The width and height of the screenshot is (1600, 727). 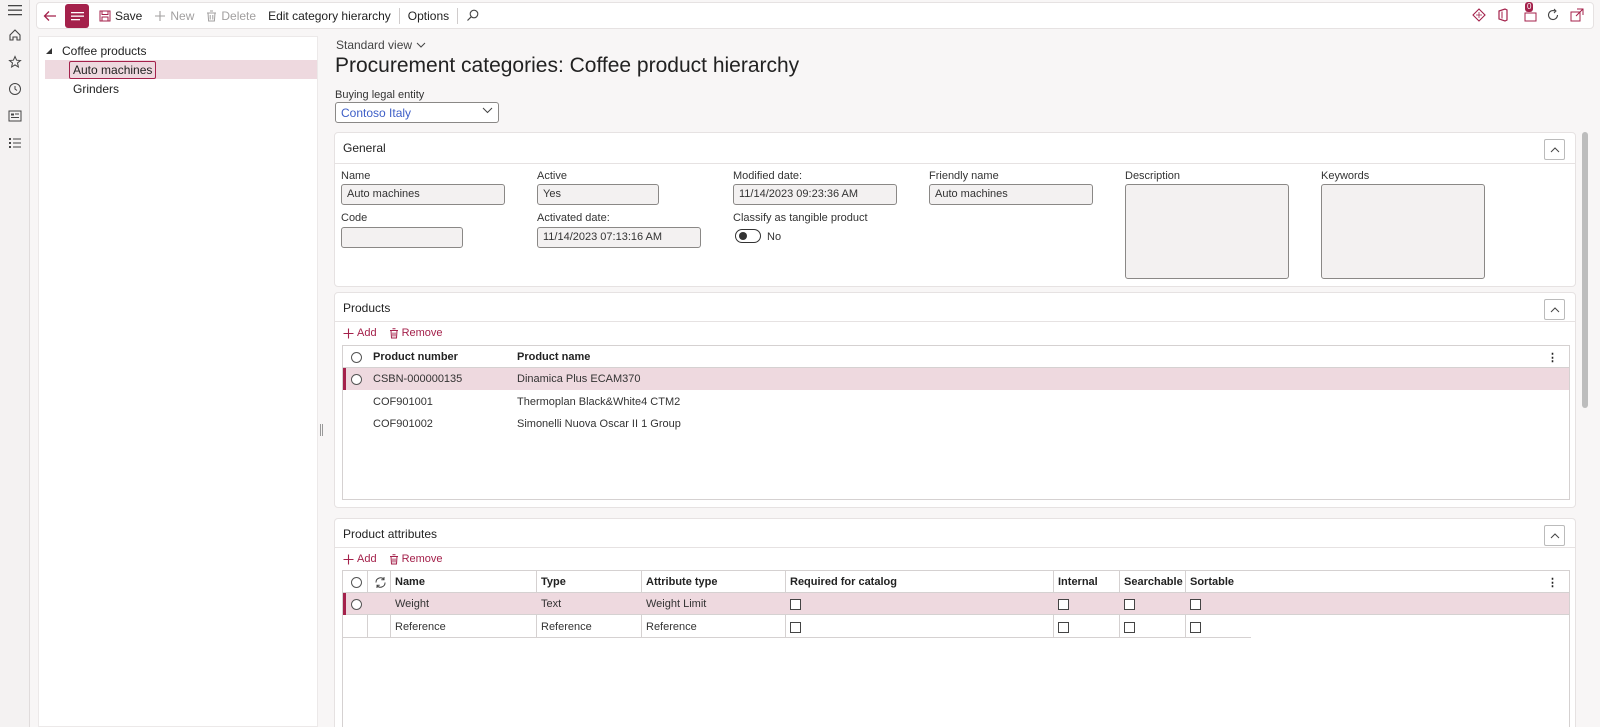 What do you see at coordinates (1528, 13) in the screenshot?
I see `notifications-icon: 0` at bounding box center [1528, 13].